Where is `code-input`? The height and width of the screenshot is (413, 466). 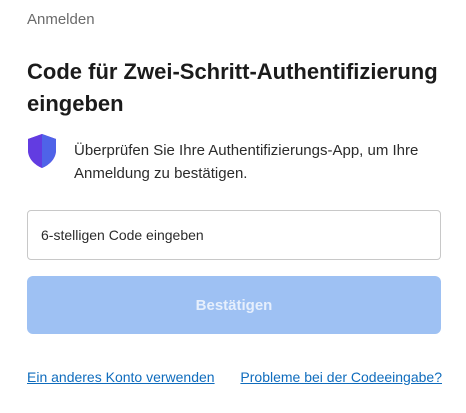
code-input is located at coordinates (234, 235).